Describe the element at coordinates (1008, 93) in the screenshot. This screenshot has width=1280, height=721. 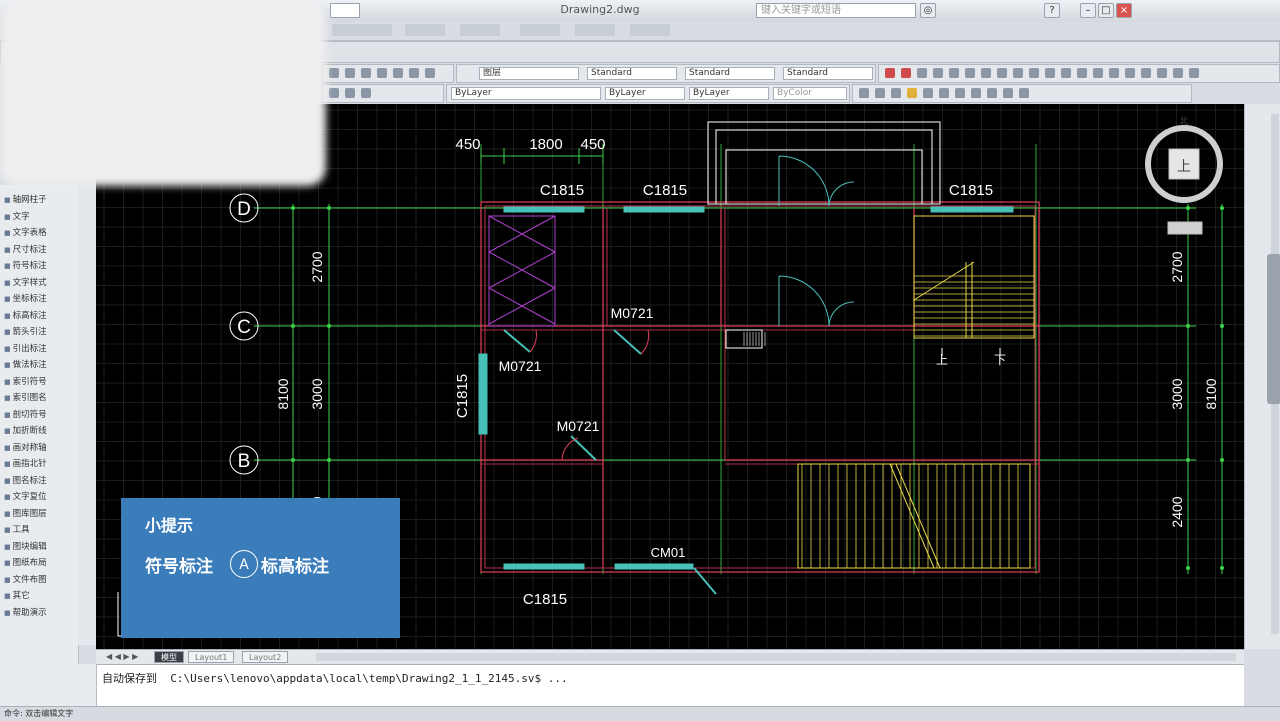
I see `markup-icon` at that location.